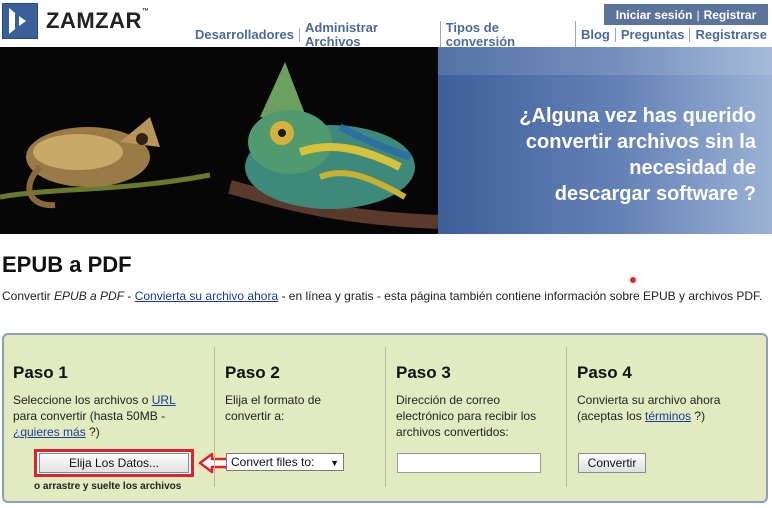 The height and width of the screenshot is (508, 772). Describe the element at coordinates (98, 20) in the screenshot. I see `zamzar-logo-text: ZAMZAR™` at that location.